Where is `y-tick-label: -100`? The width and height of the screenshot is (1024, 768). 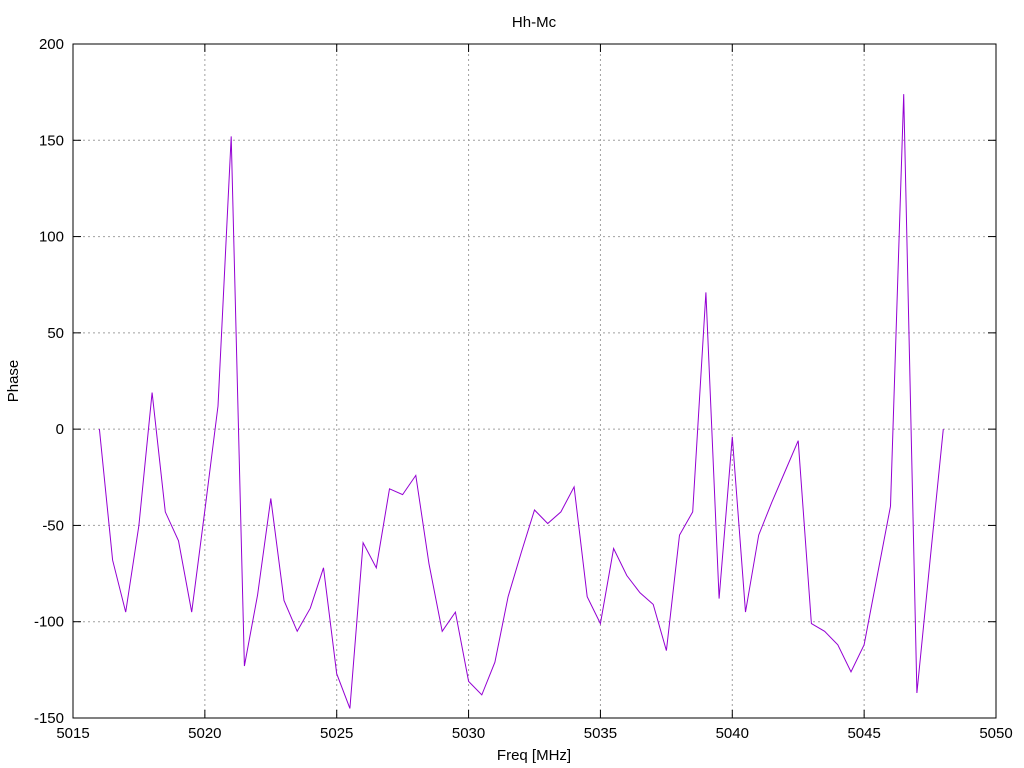
y-tick-label: -100 is located at coordinates (49, 622).